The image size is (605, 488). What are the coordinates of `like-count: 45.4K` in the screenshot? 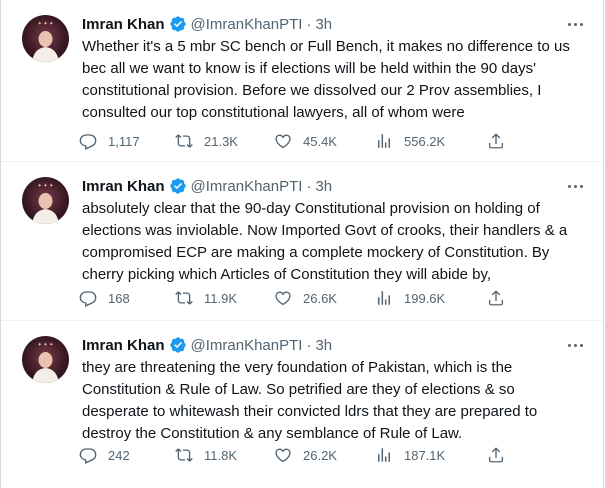 It's located at (320, 141).